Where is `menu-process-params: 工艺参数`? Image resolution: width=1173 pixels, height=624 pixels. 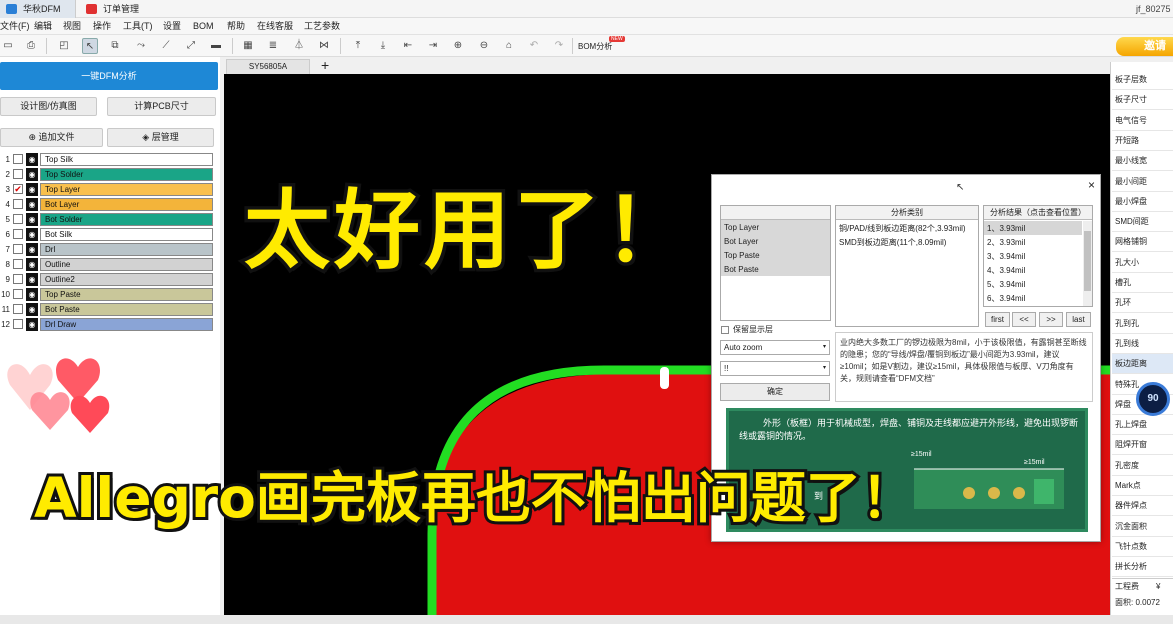 menu-process-params: 工艺参数 is located at coordinates (322, 26).